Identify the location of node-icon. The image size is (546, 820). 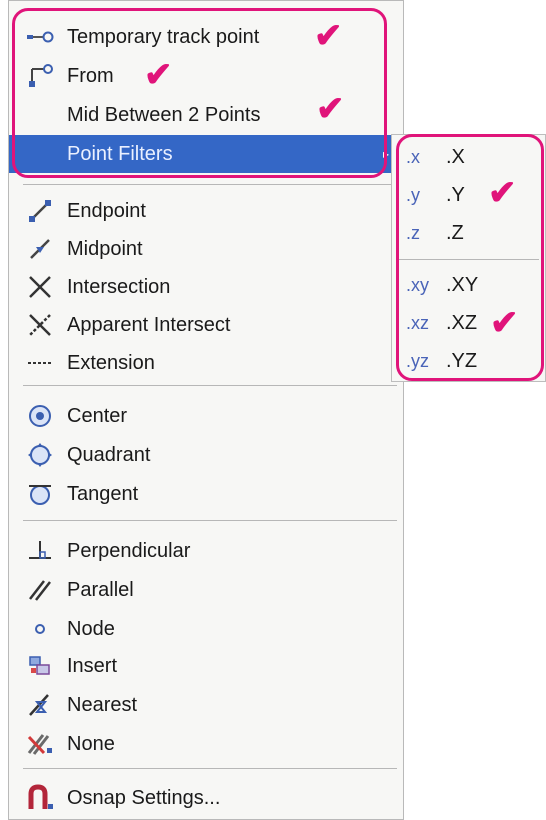
(40, 629).